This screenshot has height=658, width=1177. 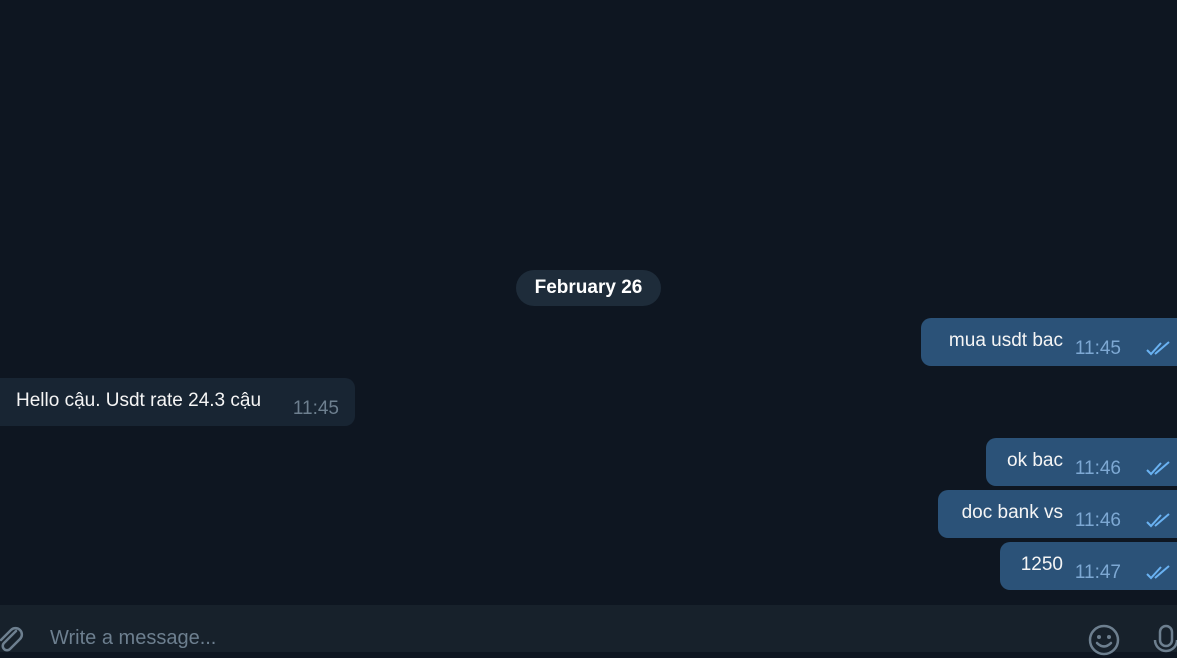 I want to click on message-bubble-outgoing: ok bac 11:46, so click(x=1081, y=462).